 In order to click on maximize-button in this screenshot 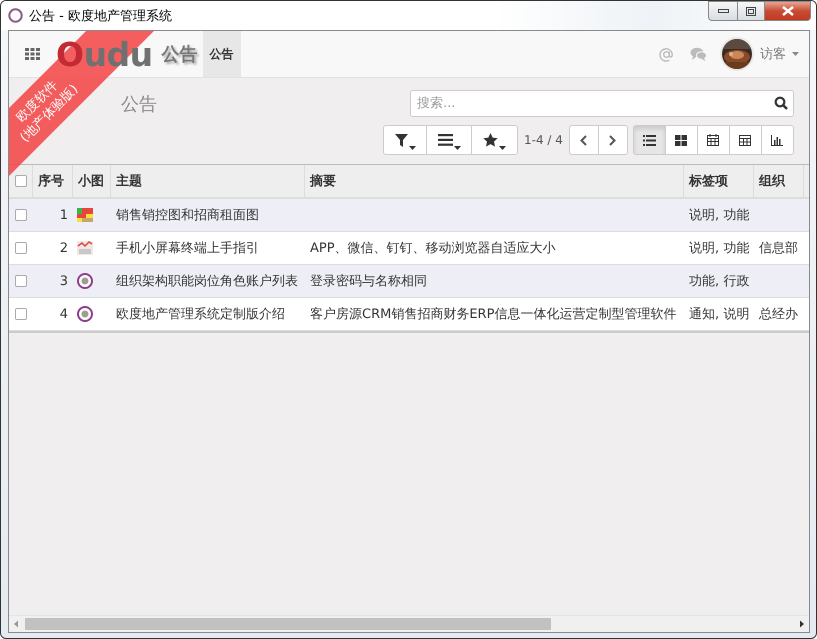, I will do `click(751, 11)`.